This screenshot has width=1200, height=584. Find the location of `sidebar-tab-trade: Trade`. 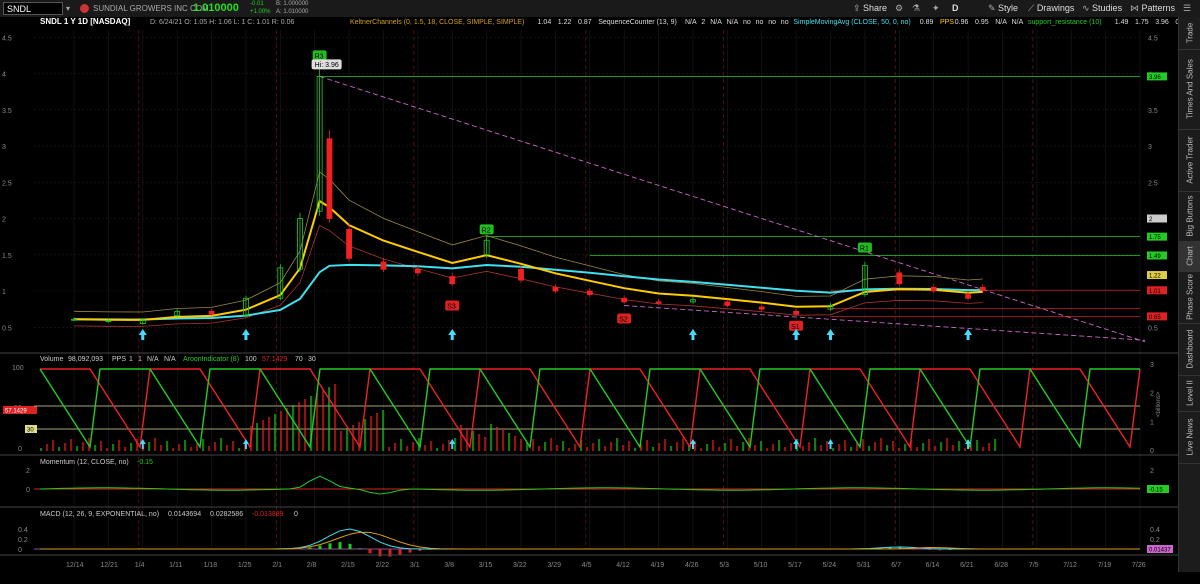

sidebar-tab-trade: Trade is located at coordinates (1189, 33).